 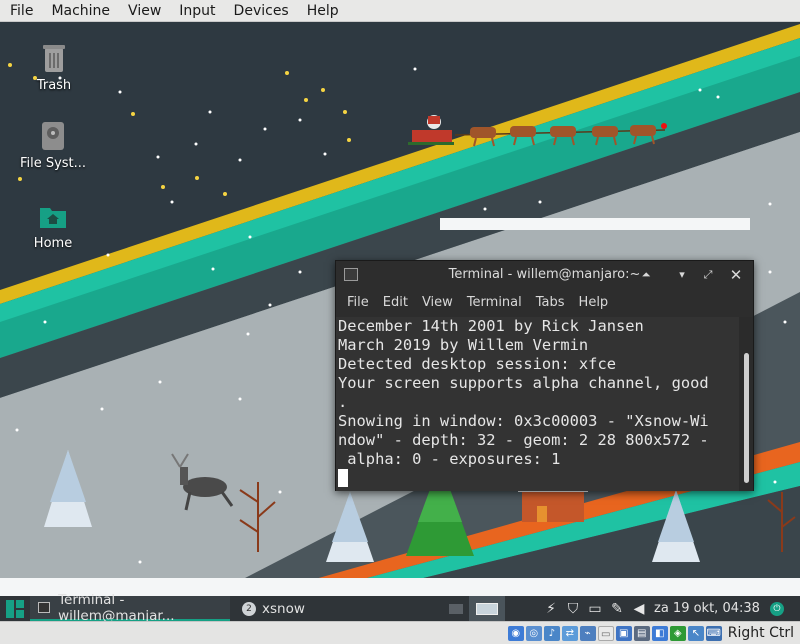 I want to click on vbox-menubar: File Machine View Input Devices Help, so click(x=400, y=11).